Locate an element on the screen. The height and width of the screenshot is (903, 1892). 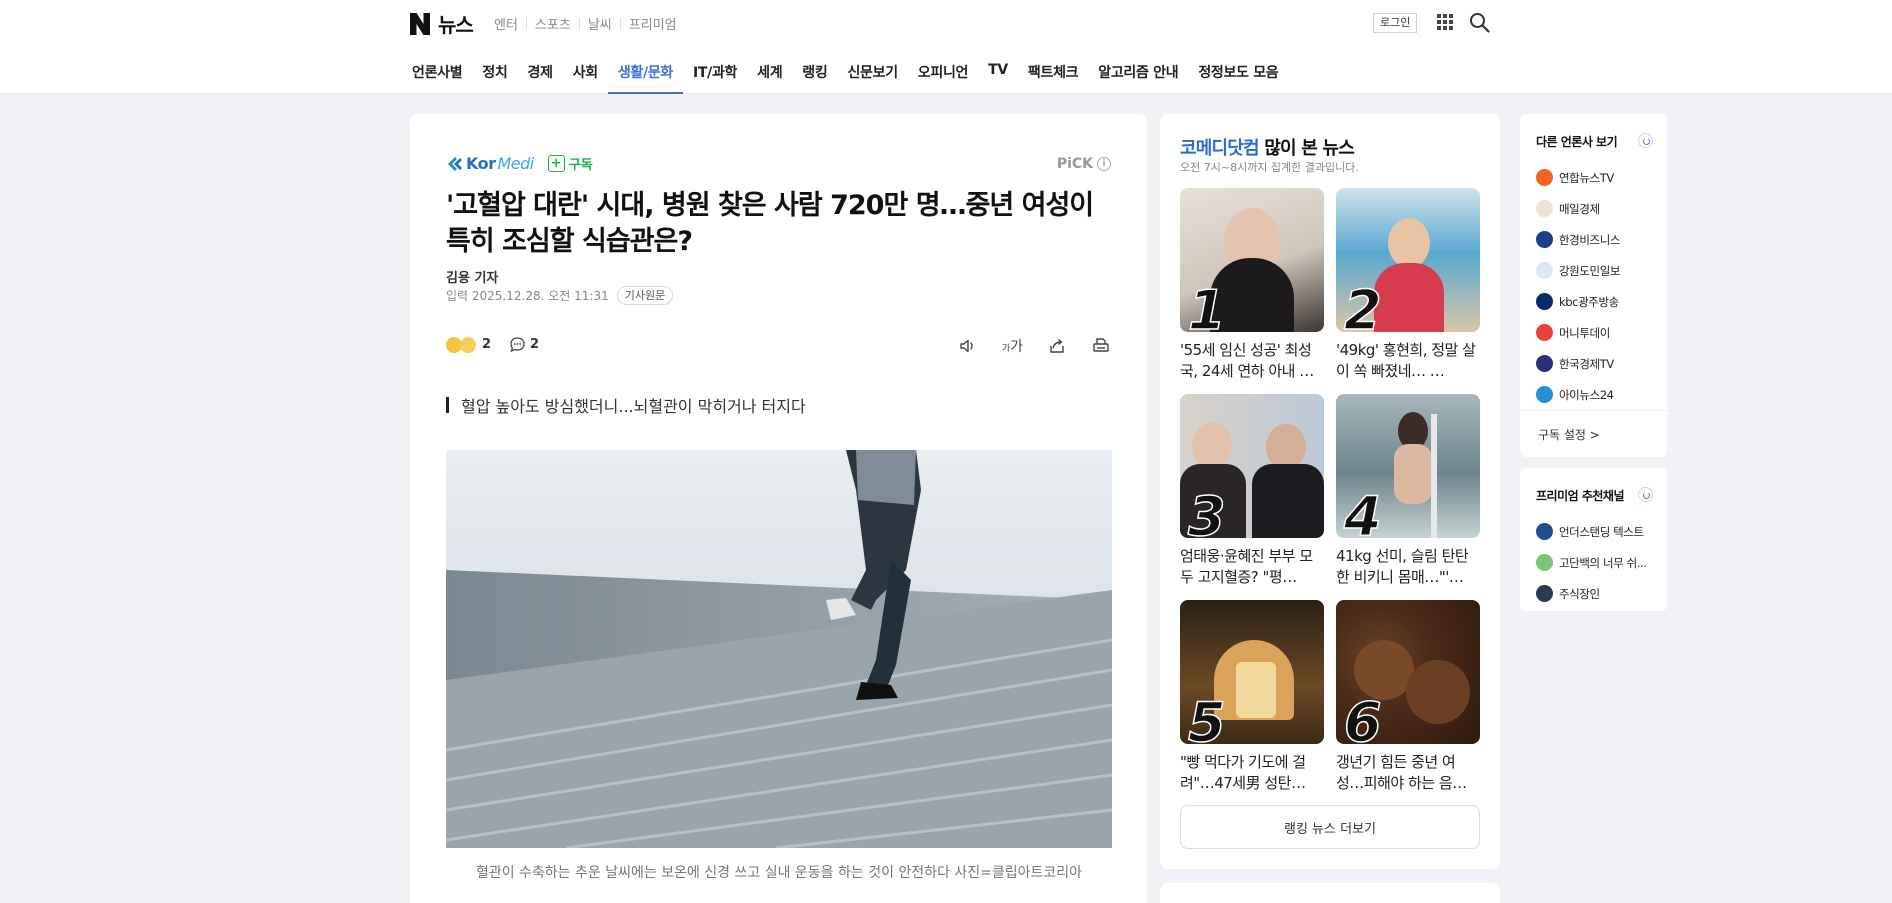
article-tools: 가가 is located at coordinates (1034, 346).